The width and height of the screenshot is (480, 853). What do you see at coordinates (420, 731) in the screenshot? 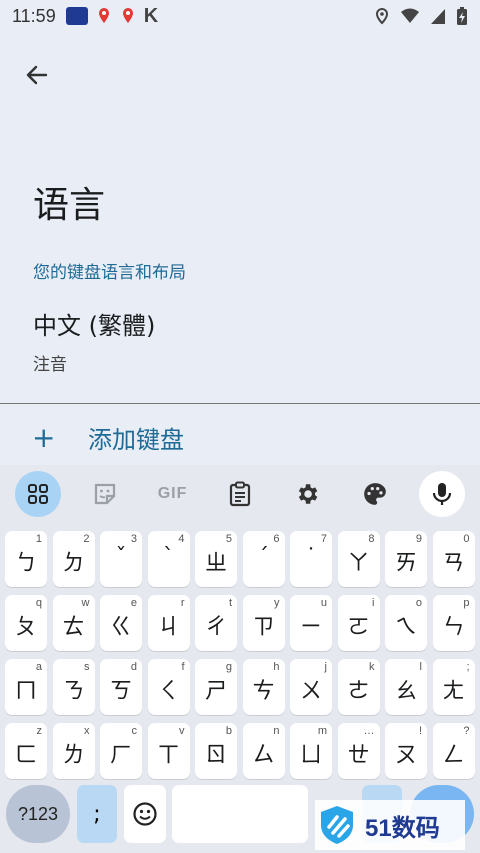
I see `key-hint: !` at bounding box center [420, 731].